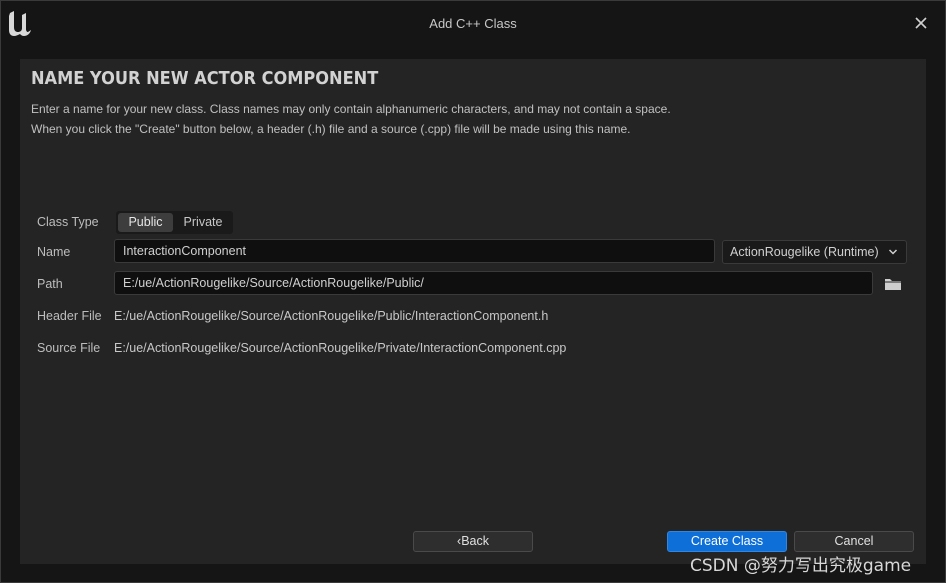 The width and height of the screenshot is (946, 583). What do you see at coordinates (50, 284) in the screenshot?
I see `path-label: Path` at bounding box center [50, 284].